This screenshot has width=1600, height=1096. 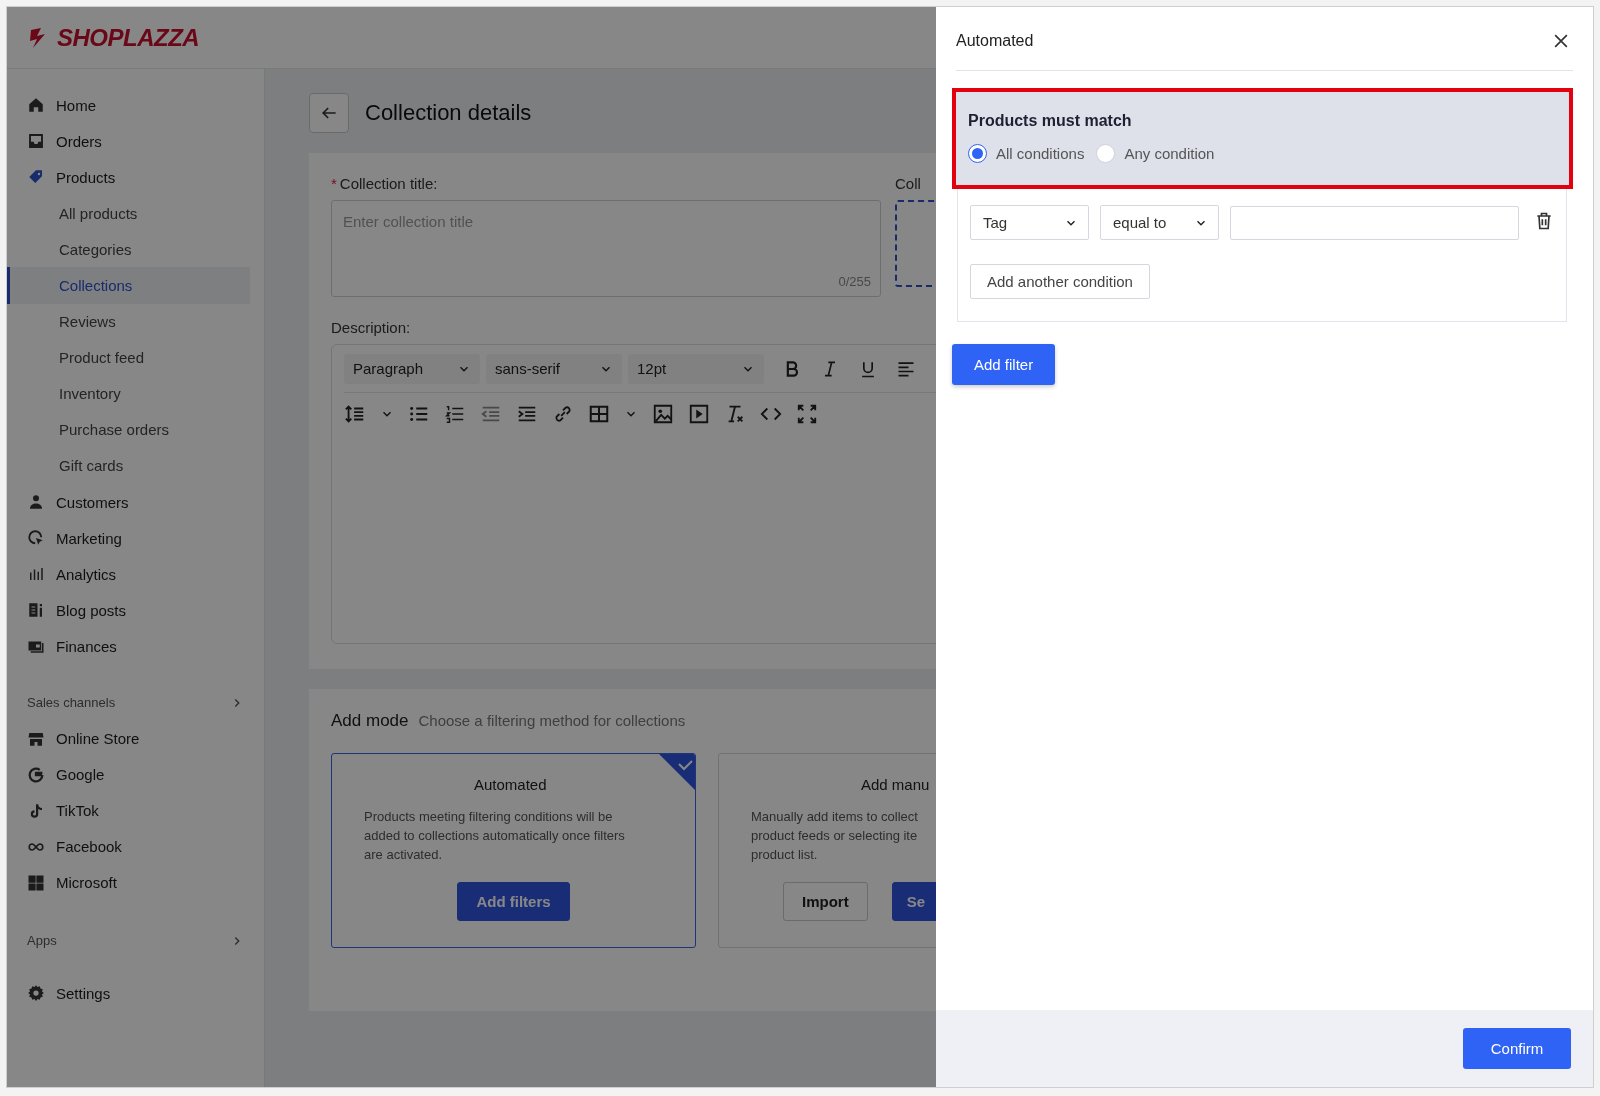 What do you see at coordinates (135, 810) in the screenshot?
I see `nav-item: TikTok` at bounding box center [135, 810].